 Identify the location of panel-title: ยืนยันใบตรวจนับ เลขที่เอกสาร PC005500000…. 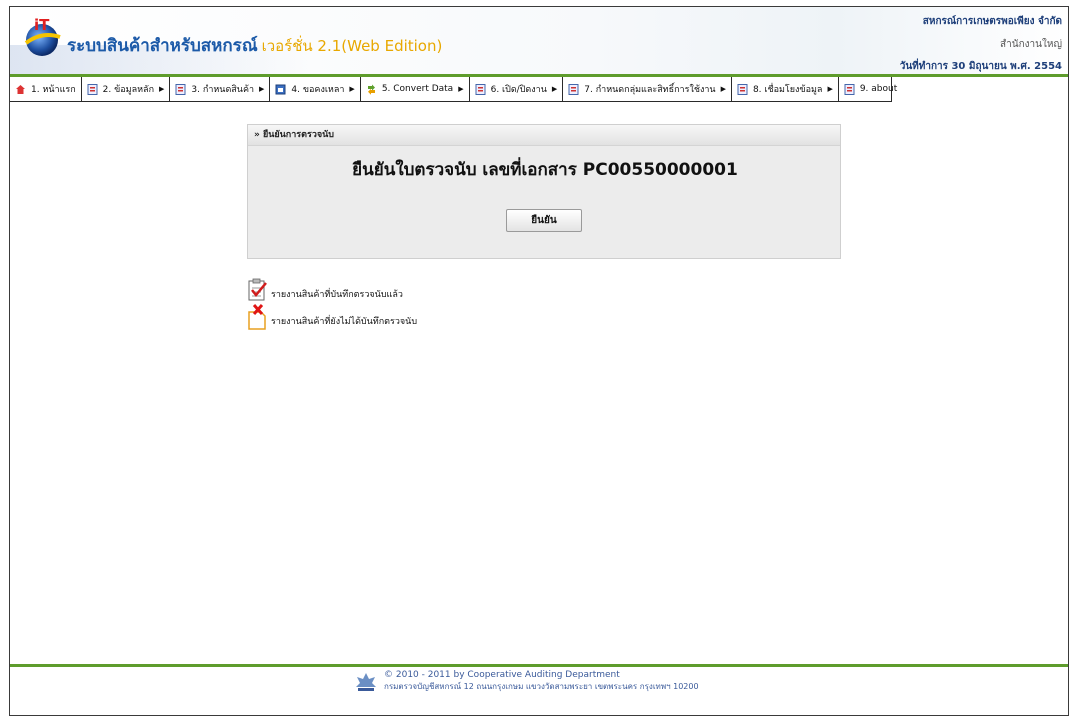
(545, 170).